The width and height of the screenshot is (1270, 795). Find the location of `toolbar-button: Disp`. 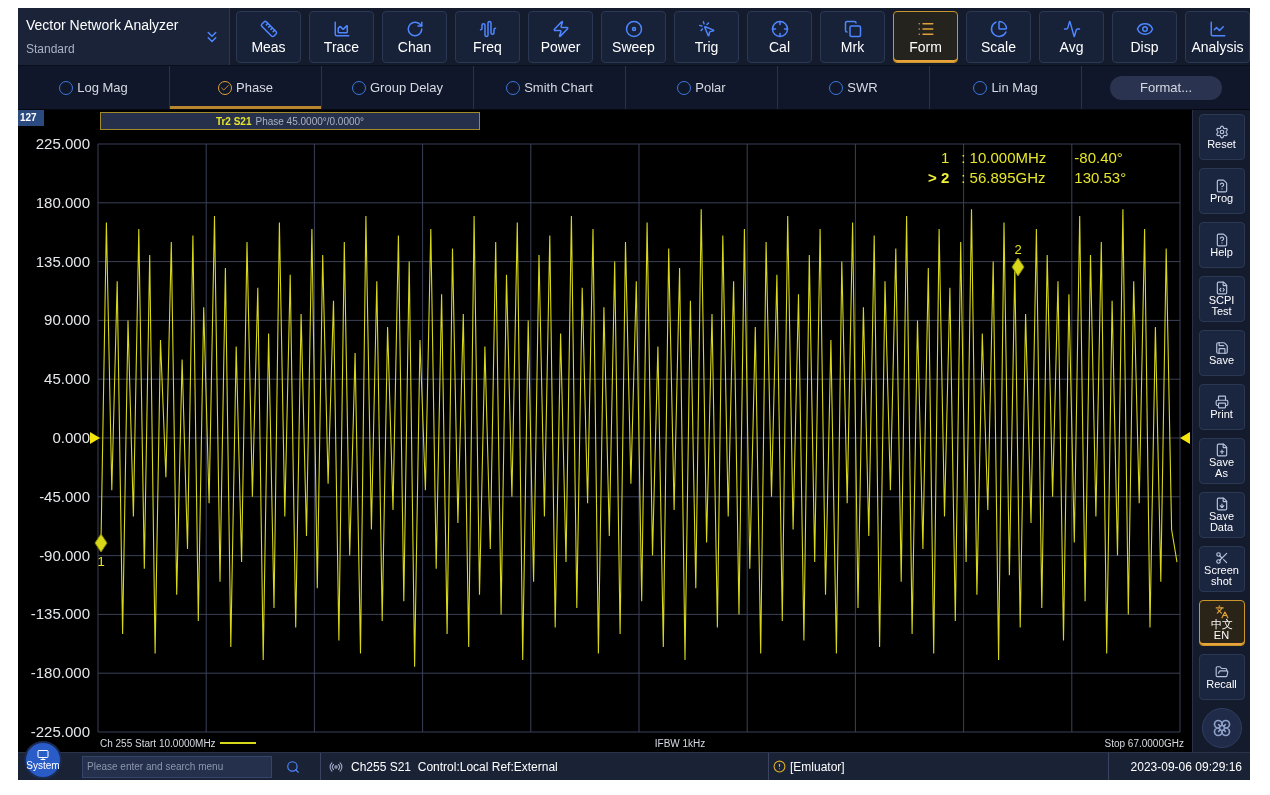

toolbar-button: Disp is located at coordinates (1144, 36).